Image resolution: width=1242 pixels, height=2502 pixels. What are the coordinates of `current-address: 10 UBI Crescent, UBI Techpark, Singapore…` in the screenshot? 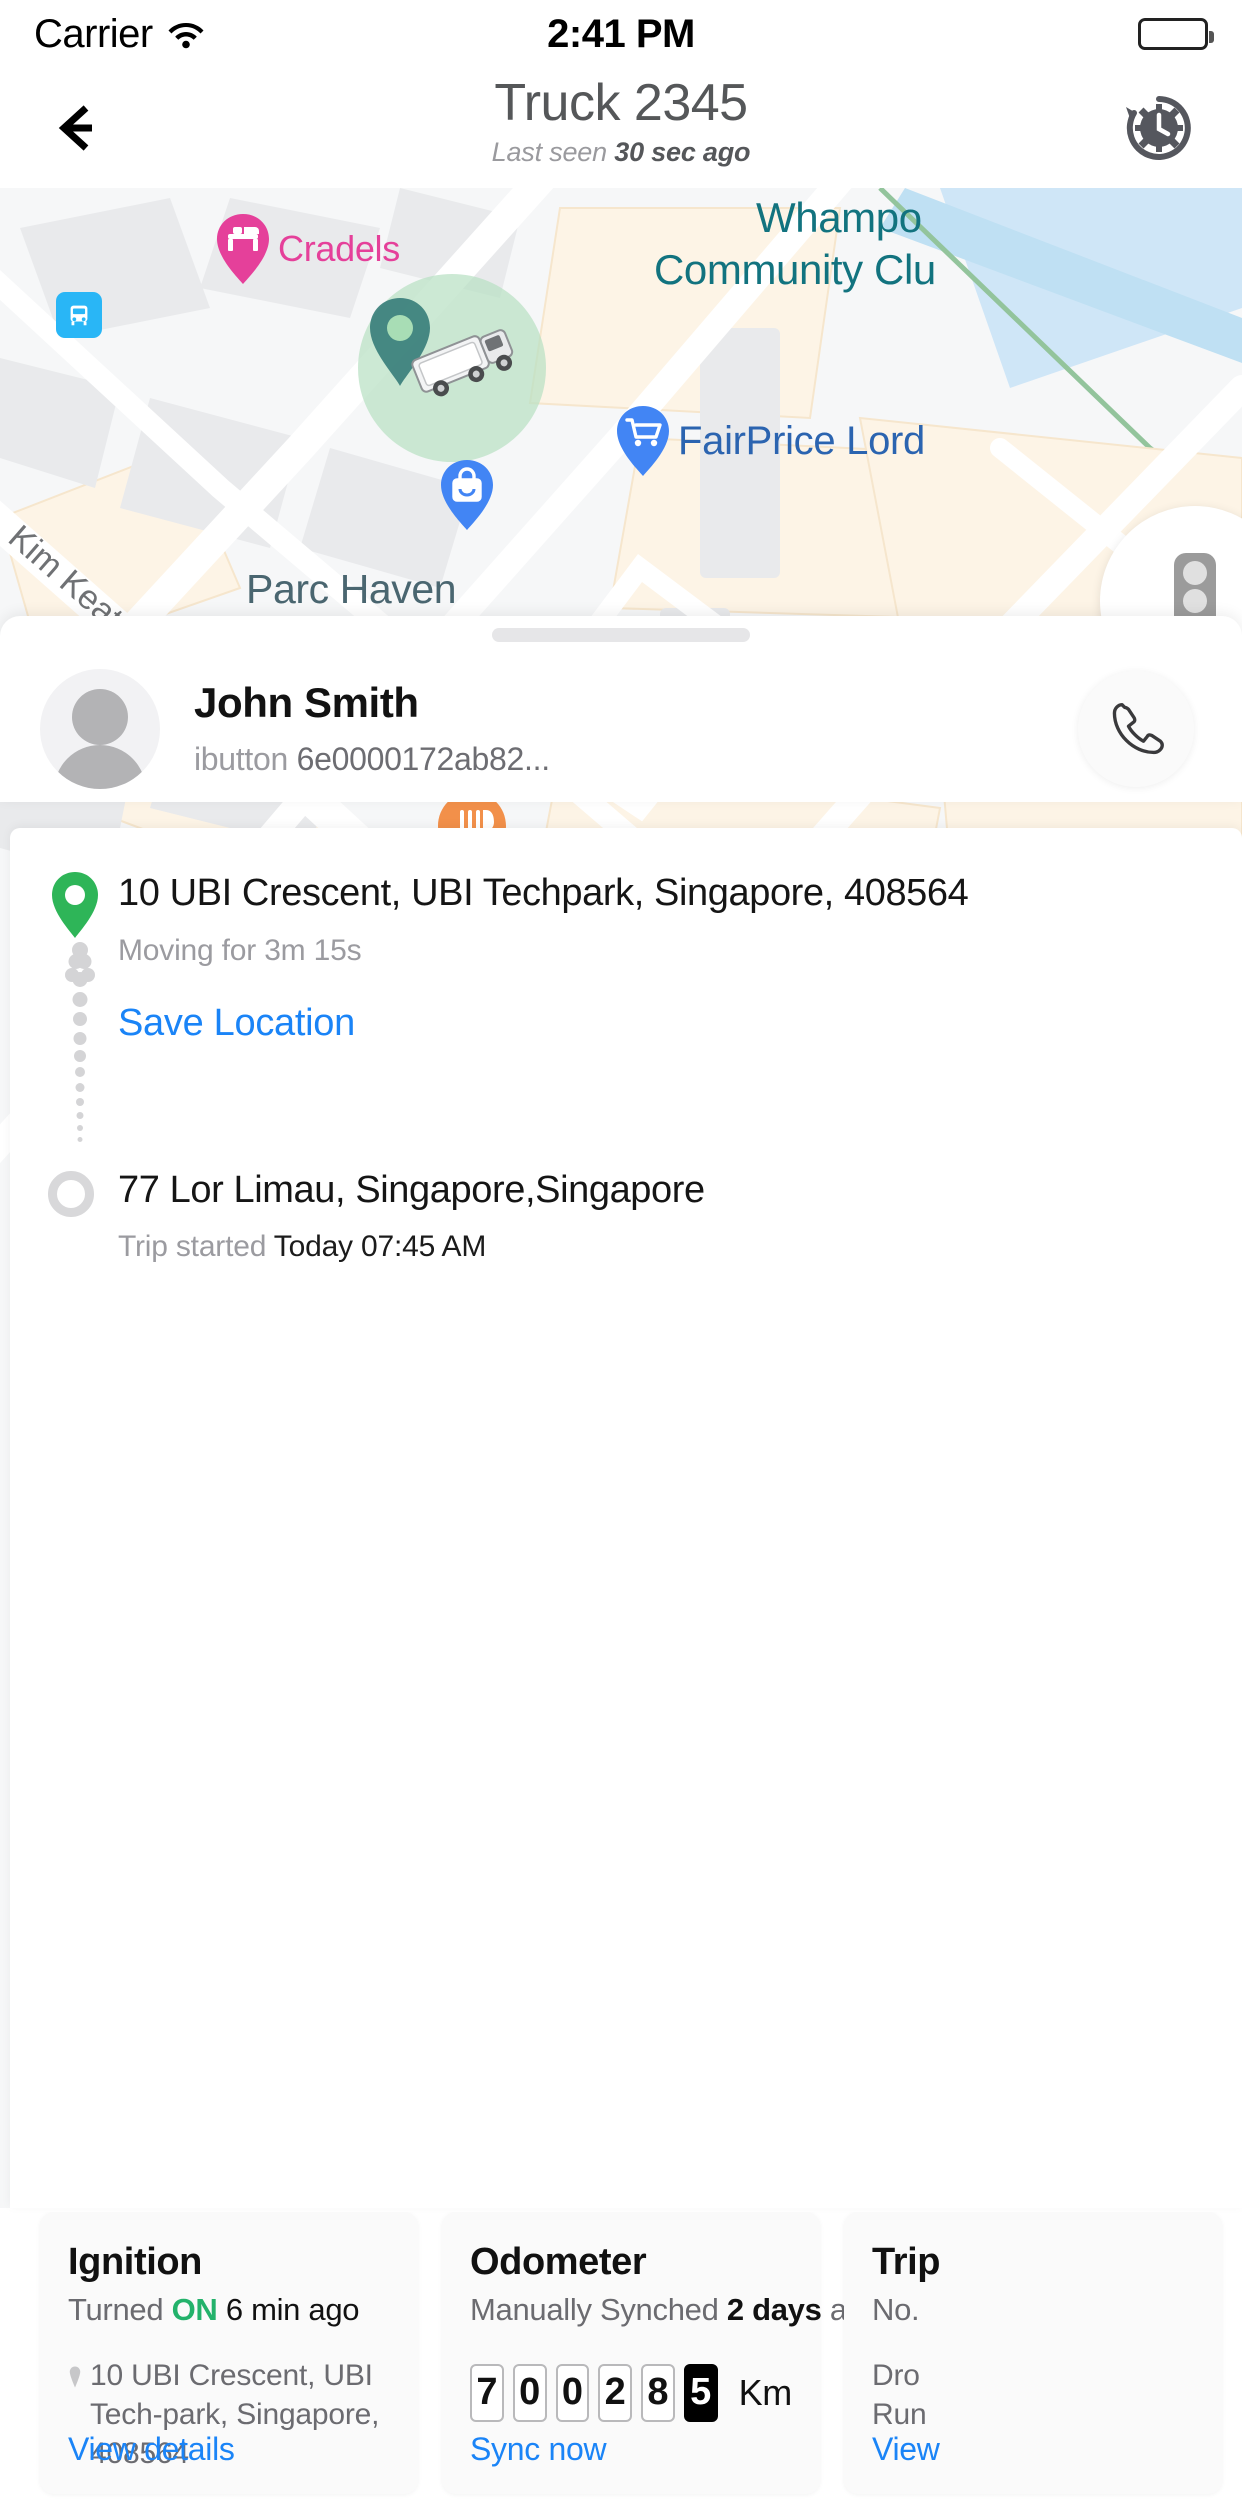 It's located at (543, 893).